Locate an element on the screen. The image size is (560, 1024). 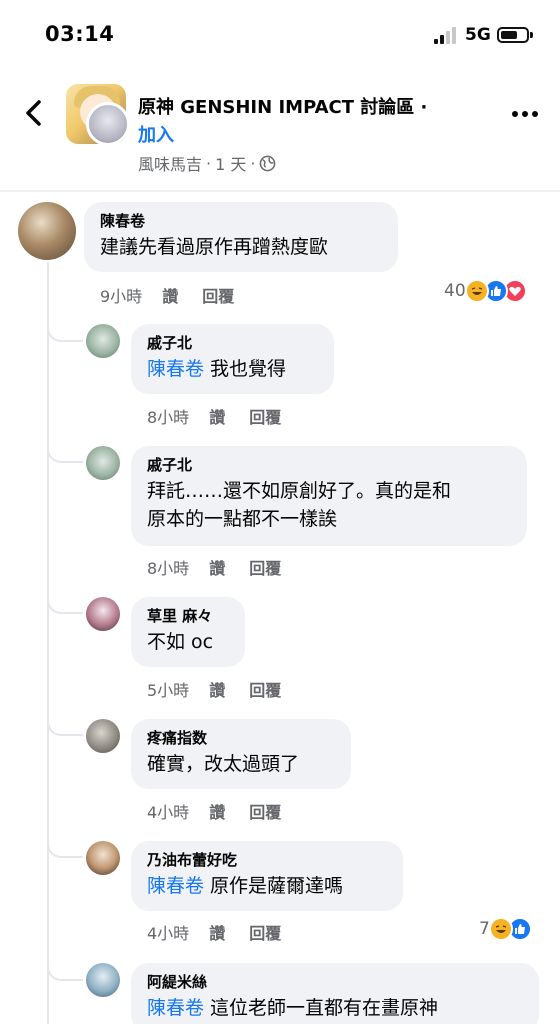
comment-bubble: 乃油布蕾好吃 陳春卷 原作是薩爾達嗎 is located at coordinates (267, 876).